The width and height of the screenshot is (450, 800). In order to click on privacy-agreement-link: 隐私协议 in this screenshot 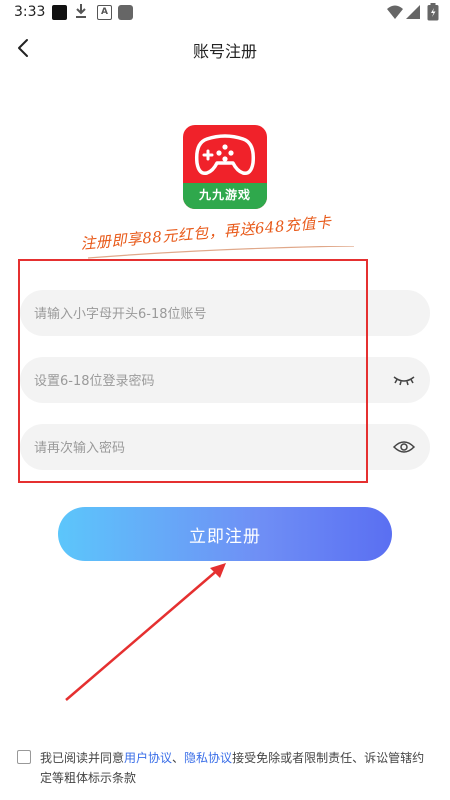, I will do `click(208, 758)`.